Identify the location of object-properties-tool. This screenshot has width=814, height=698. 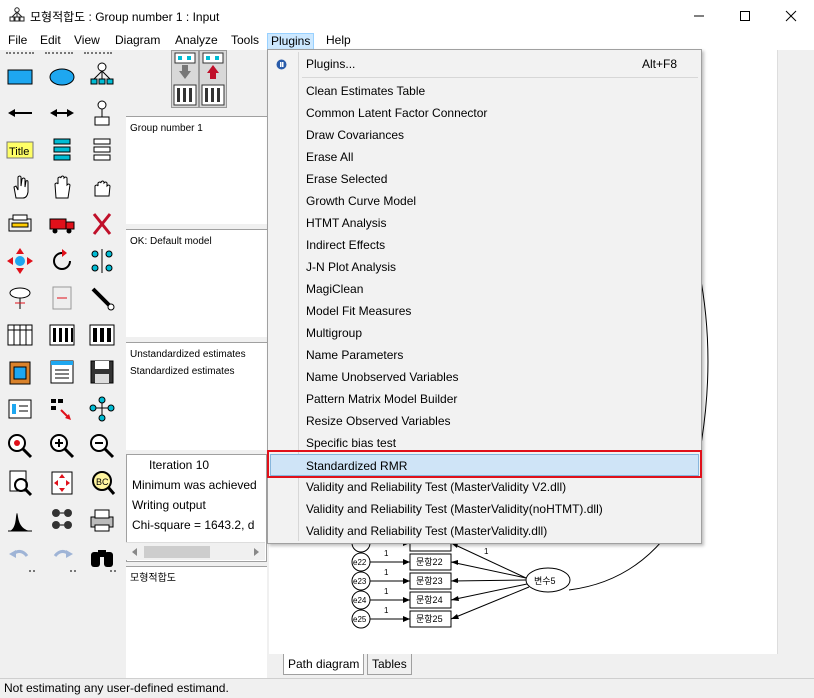
(20, 409).